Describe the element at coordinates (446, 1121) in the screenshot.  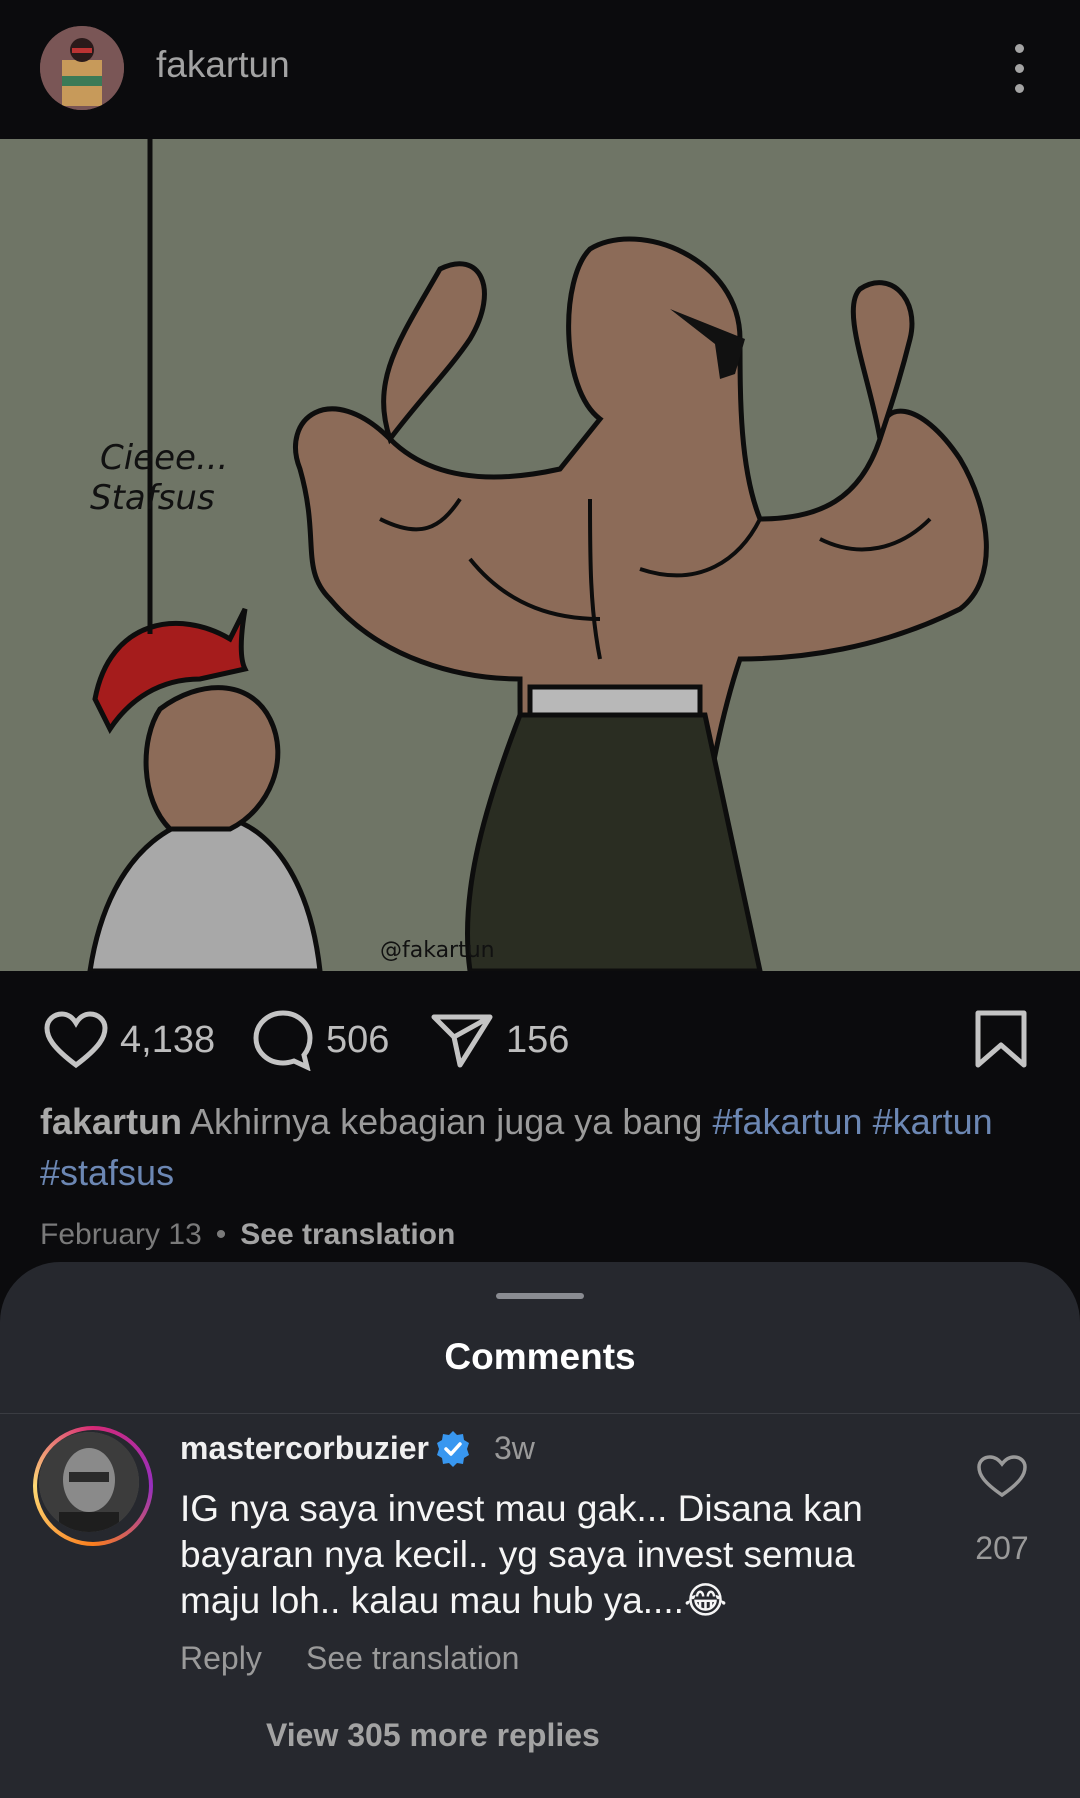
I see `caption-text: Akhirnya kebagian juga ya bang` at that location.